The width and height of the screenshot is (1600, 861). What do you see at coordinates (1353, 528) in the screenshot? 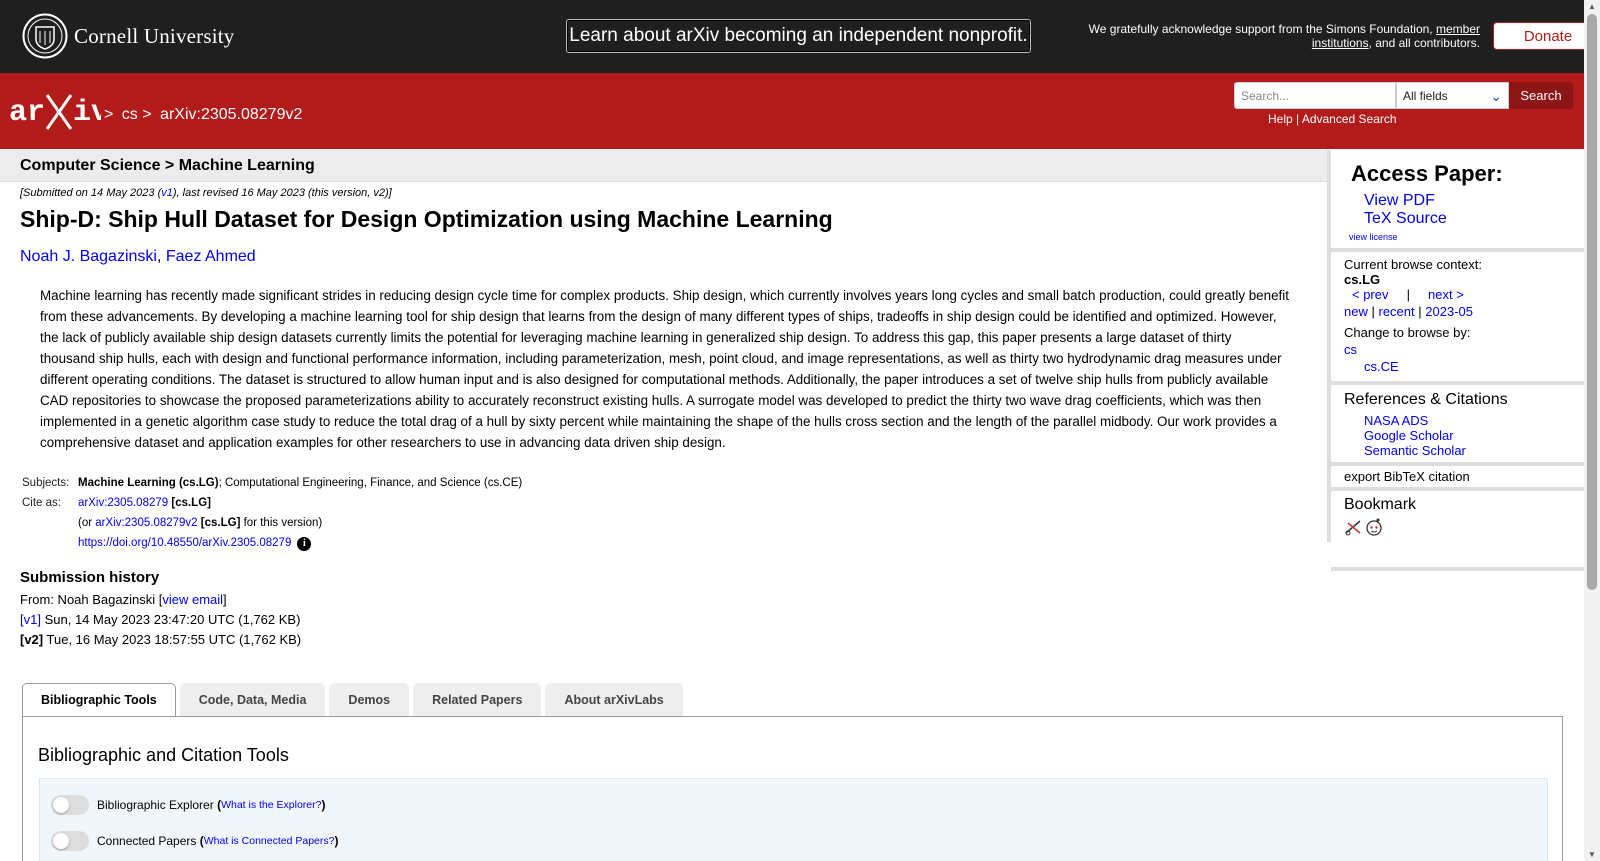
I see `bibsonomy-icon` at bounding box center [1353, 528].